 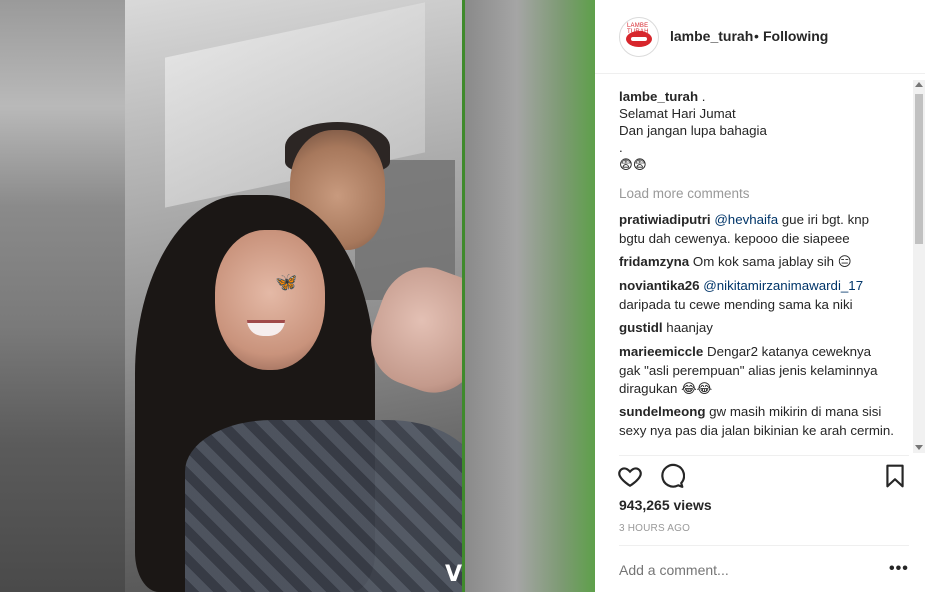 What do you see at coordinates (677, 113) in the screenshot?
I see `caption-line-1: Selamat Hari Jumat` at bounding box center [677, 113].